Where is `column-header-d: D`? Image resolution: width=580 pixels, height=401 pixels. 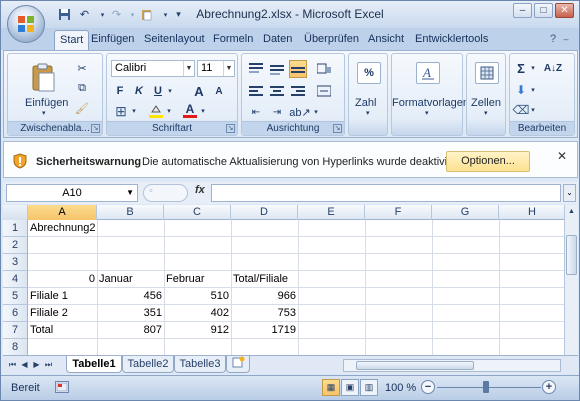 column-header-d: D is located at coordinates (264, 212).